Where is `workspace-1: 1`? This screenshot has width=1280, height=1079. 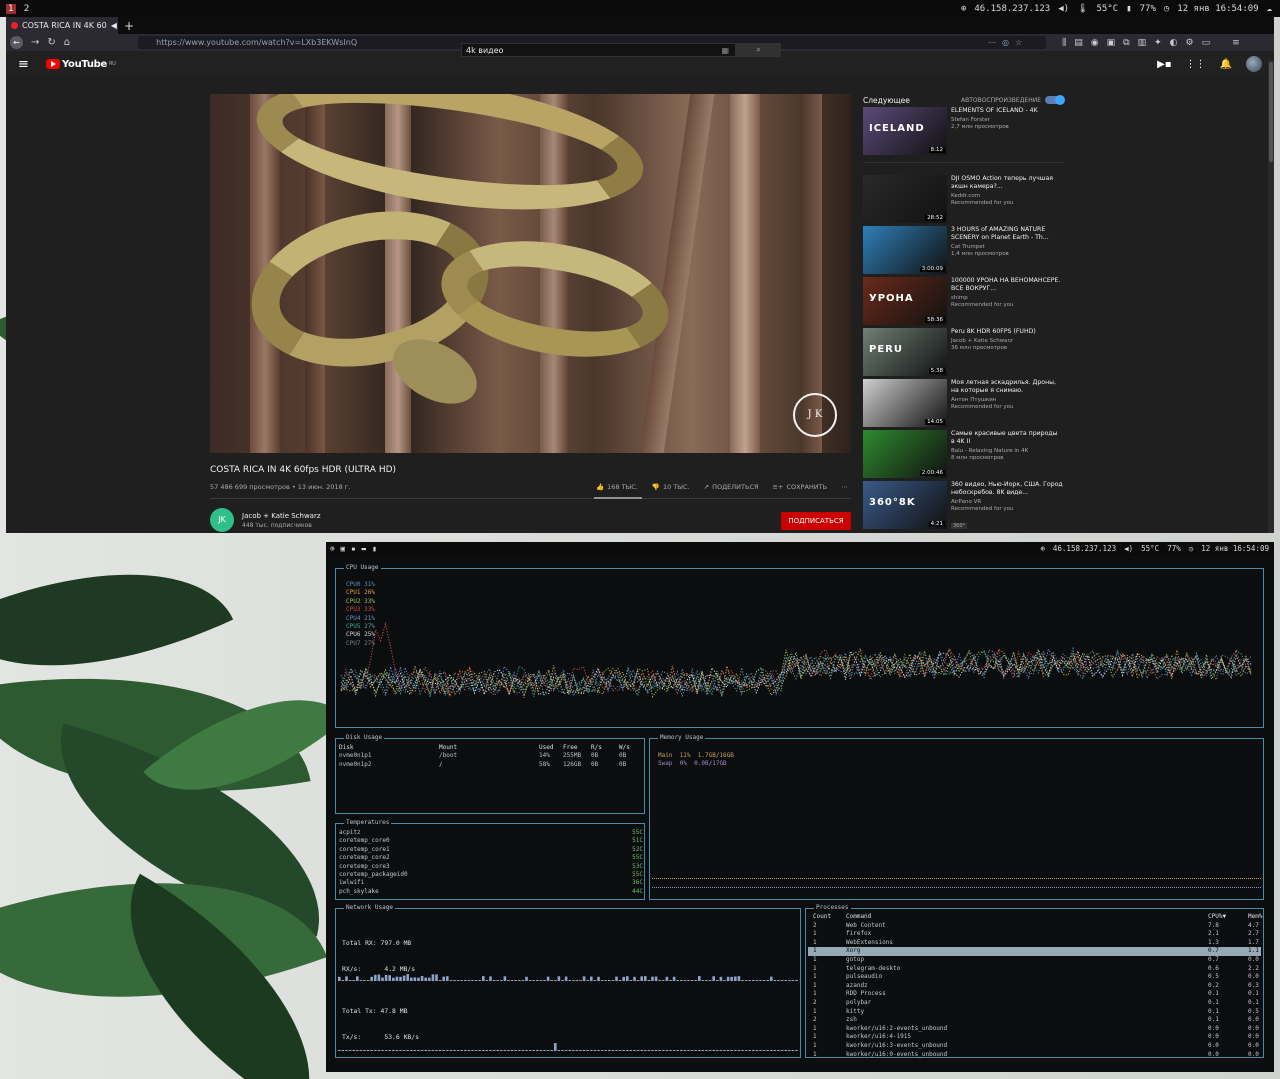
workspace-1: 1 is located at coordinates (11, 8).